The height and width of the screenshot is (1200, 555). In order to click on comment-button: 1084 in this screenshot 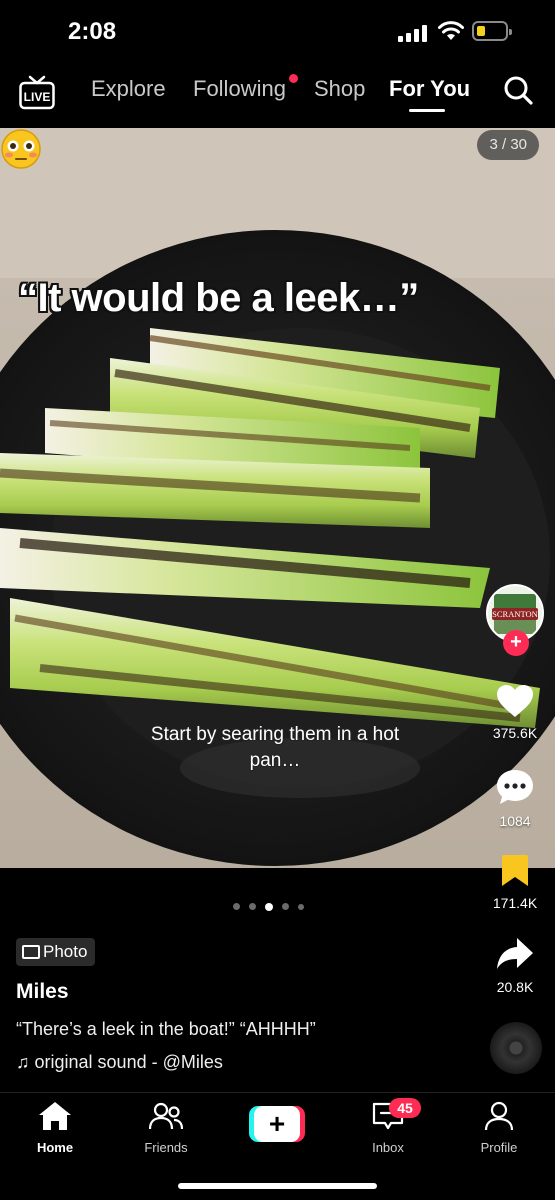, I will do `click(515, 798)`.